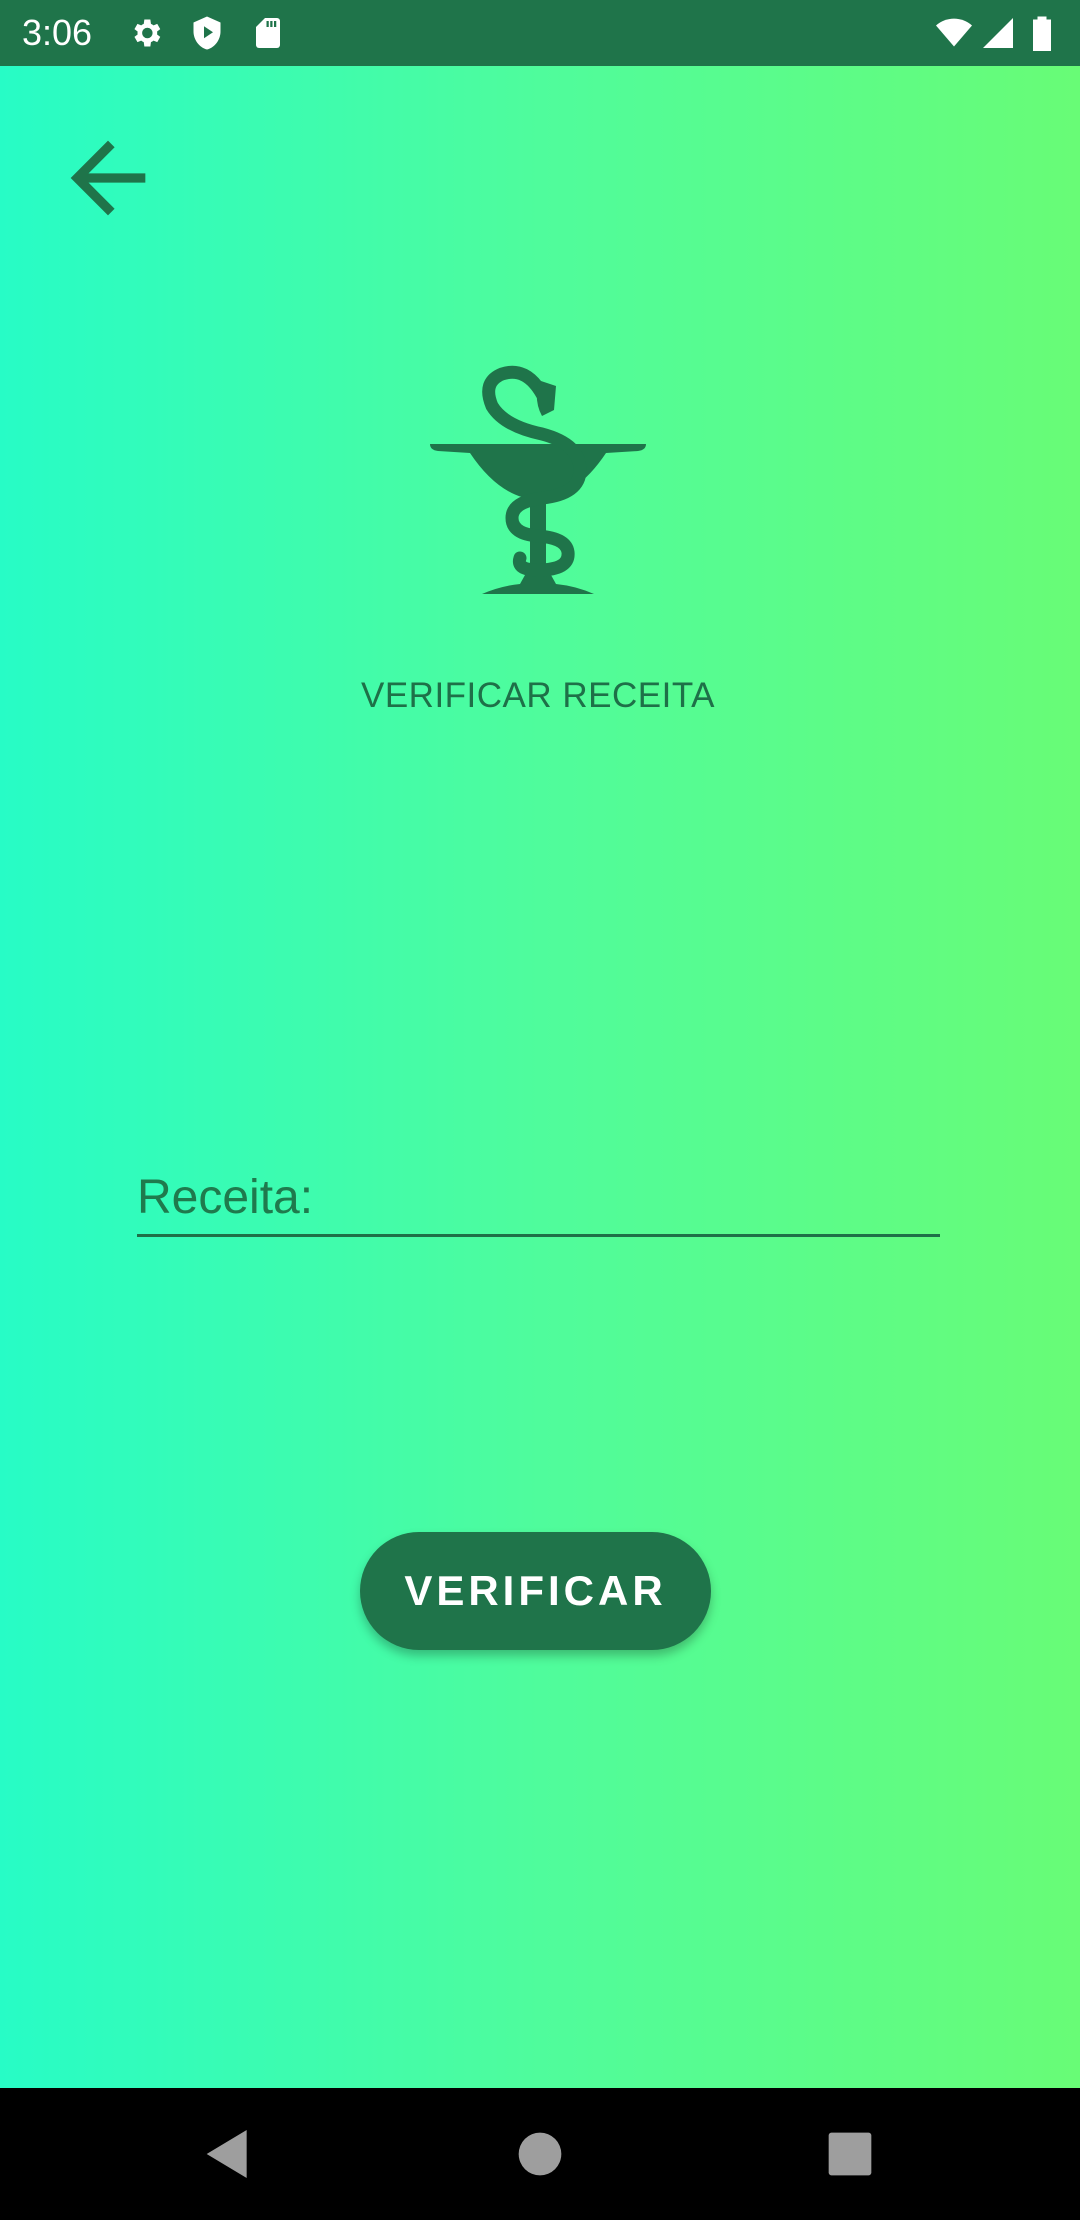  Describe the element at coordinates (268, 33) in the screenshot. I see `sd-card-icon` at that location.